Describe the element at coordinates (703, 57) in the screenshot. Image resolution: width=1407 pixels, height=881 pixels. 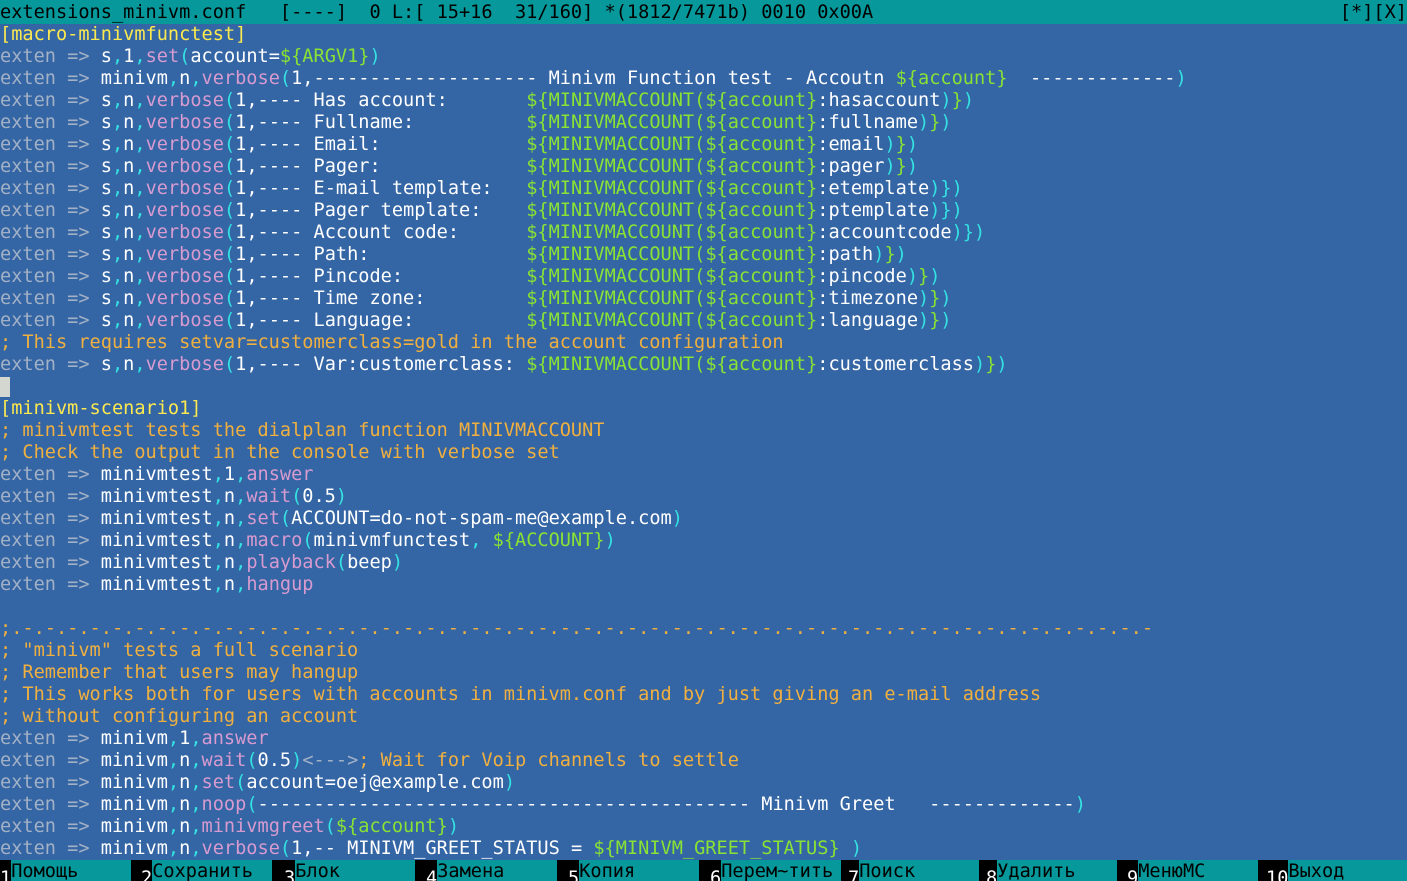
I see `code-line: exten => s,1,set(account=${ARGV1})` at that location.